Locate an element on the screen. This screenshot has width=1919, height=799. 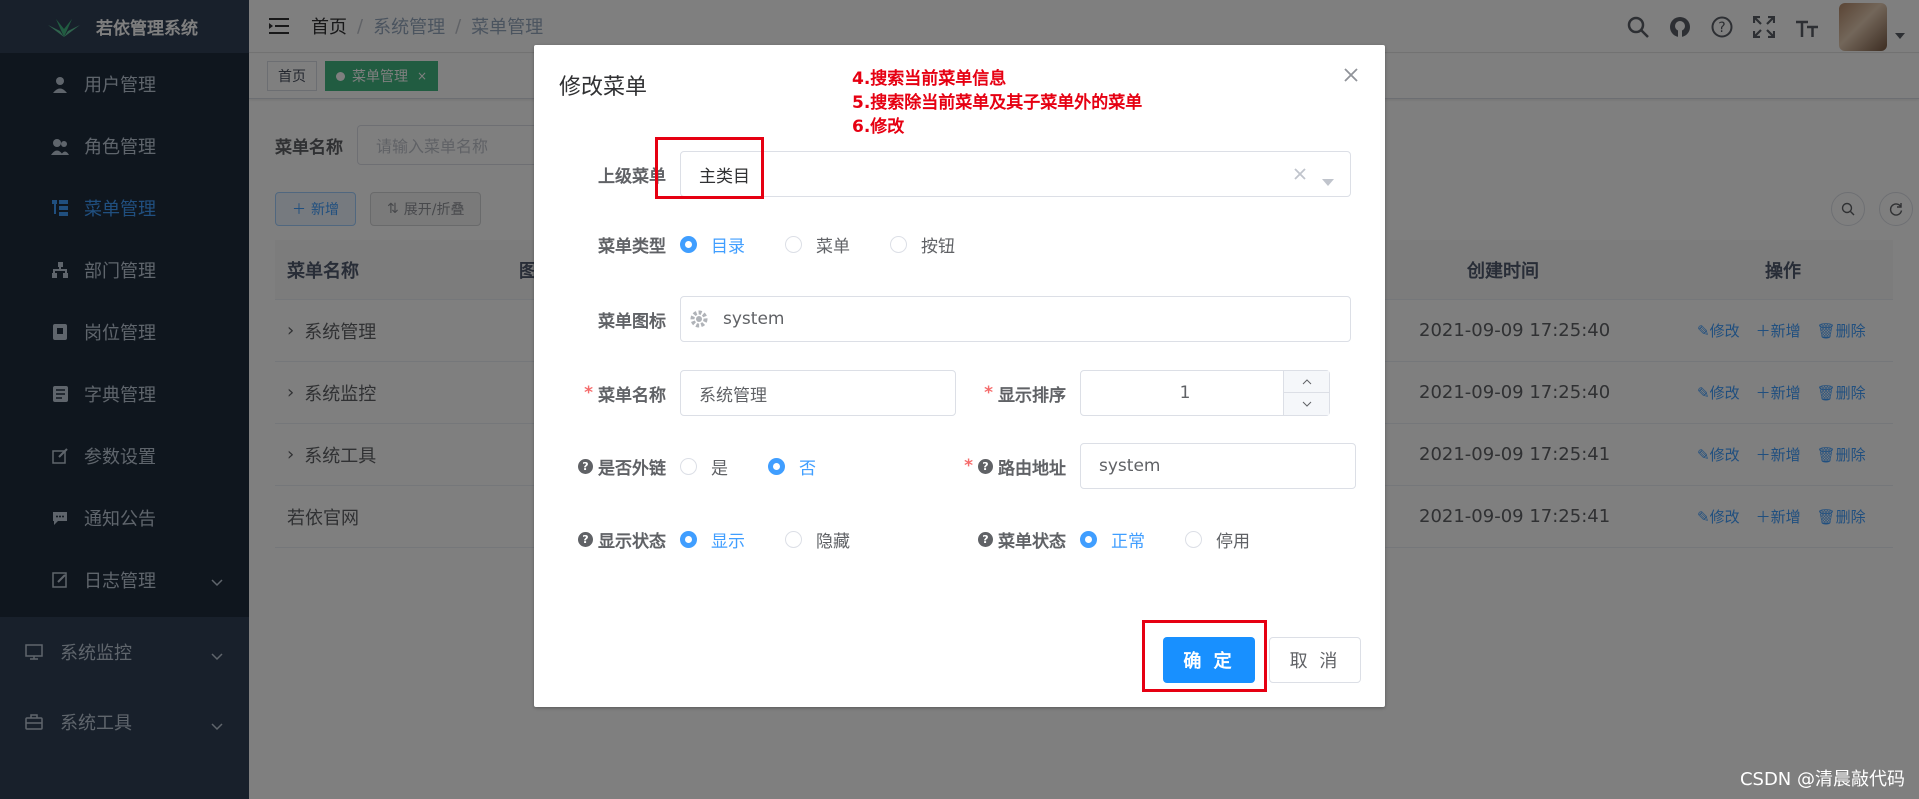
menu-name-field: * 菜单名称 系统管理 is located at coordinates (755, 393).